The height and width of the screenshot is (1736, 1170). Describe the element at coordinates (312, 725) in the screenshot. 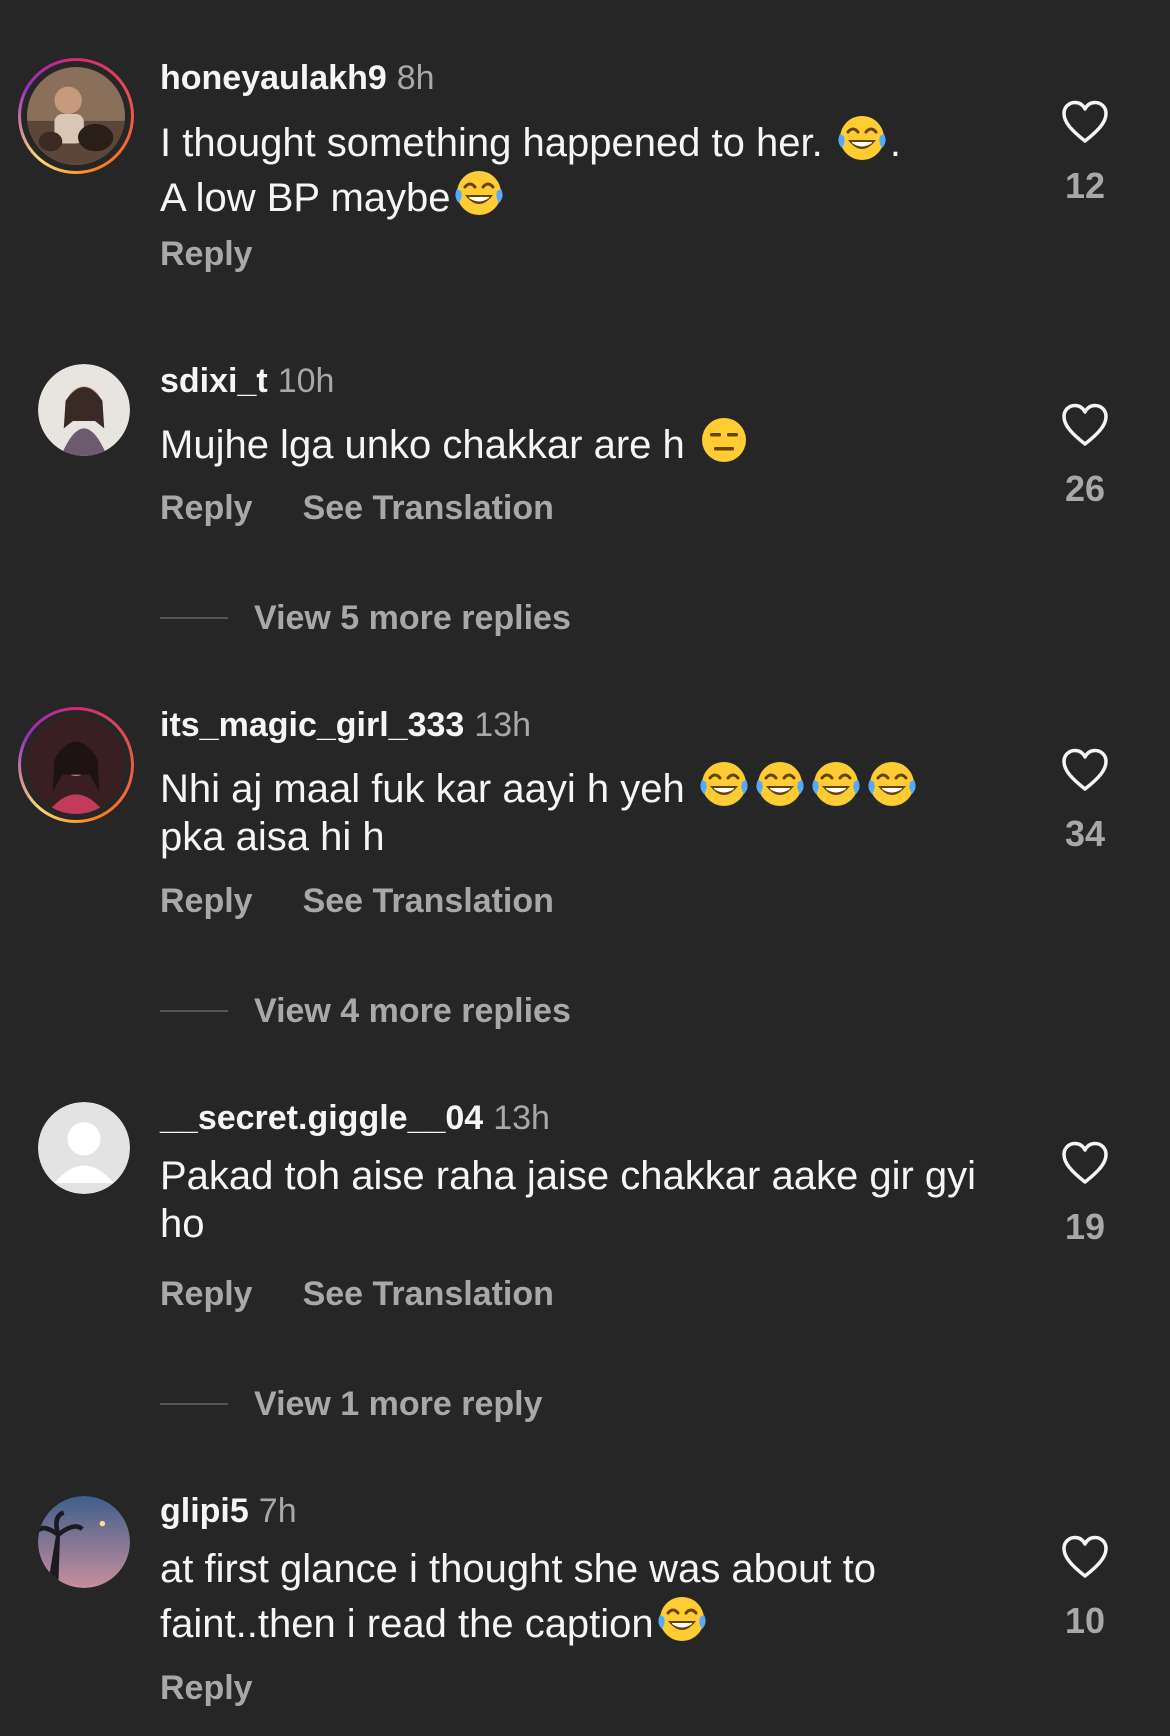

I see `username: its_magic_girl_333` at that location.